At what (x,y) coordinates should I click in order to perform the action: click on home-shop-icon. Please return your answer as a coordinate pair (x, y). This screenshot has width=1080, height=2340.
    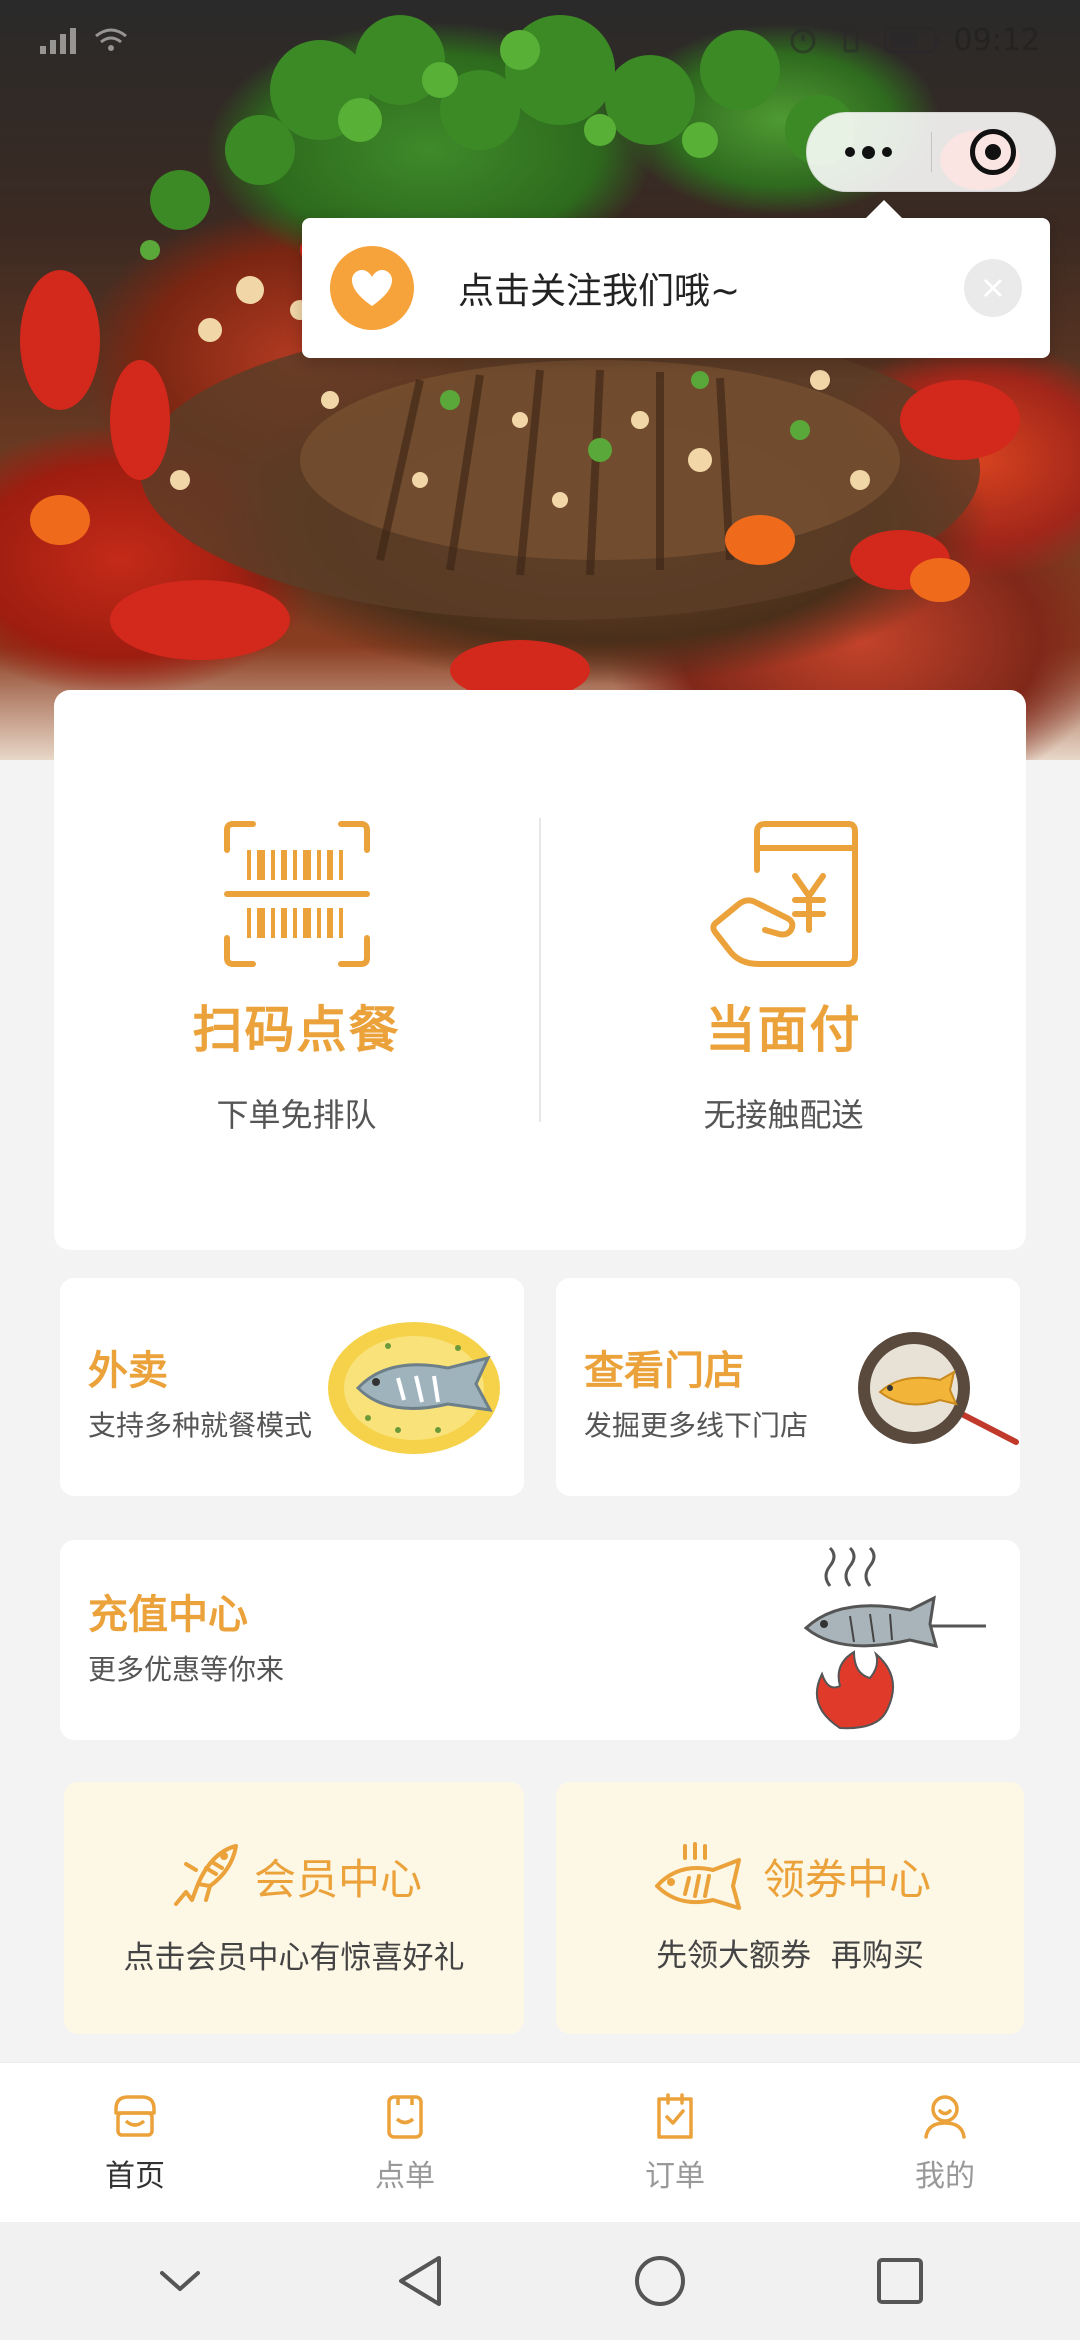
    Looking at the image, I should click on (135, 2116).